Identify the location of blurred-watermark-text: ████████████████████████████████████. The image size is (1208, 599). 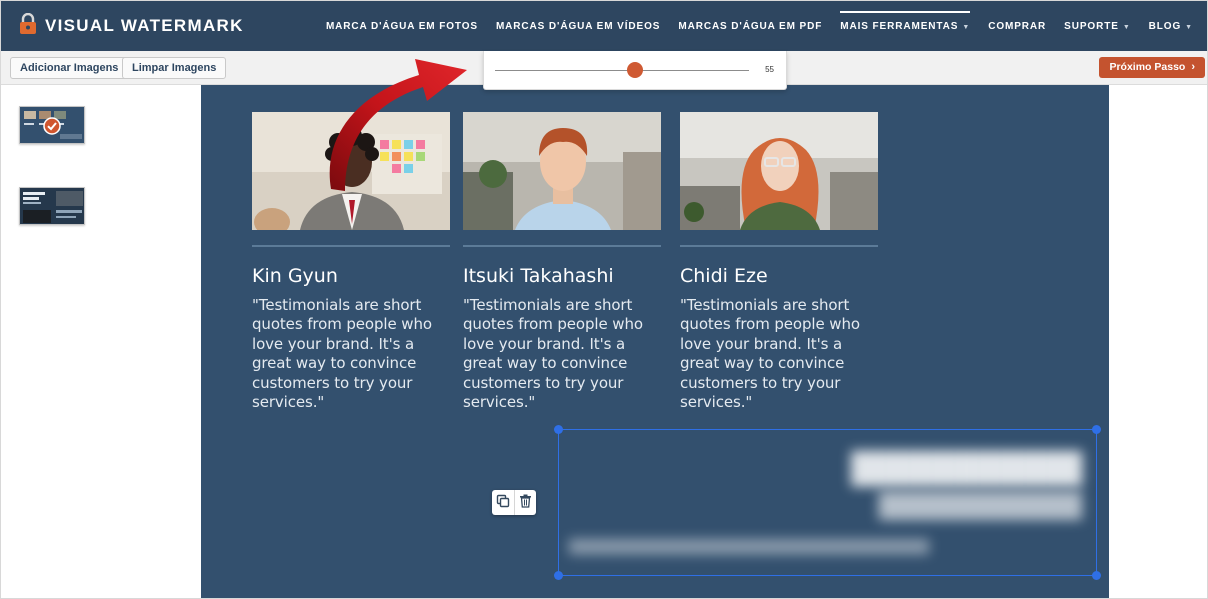
(749, 547).